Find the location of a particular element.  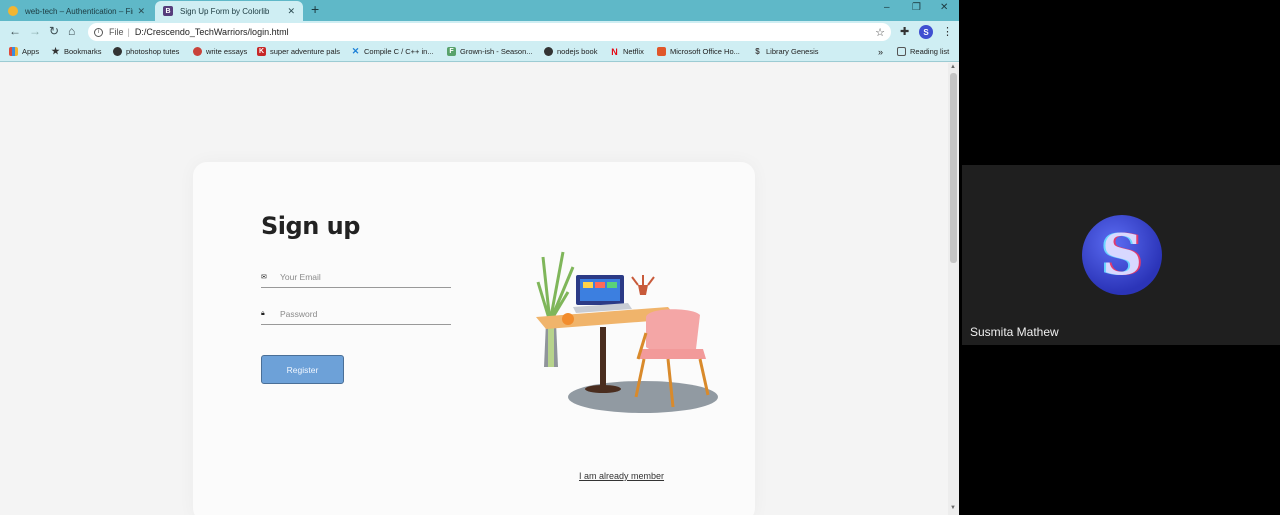

apps-icon is located at coordinates (13, 51).